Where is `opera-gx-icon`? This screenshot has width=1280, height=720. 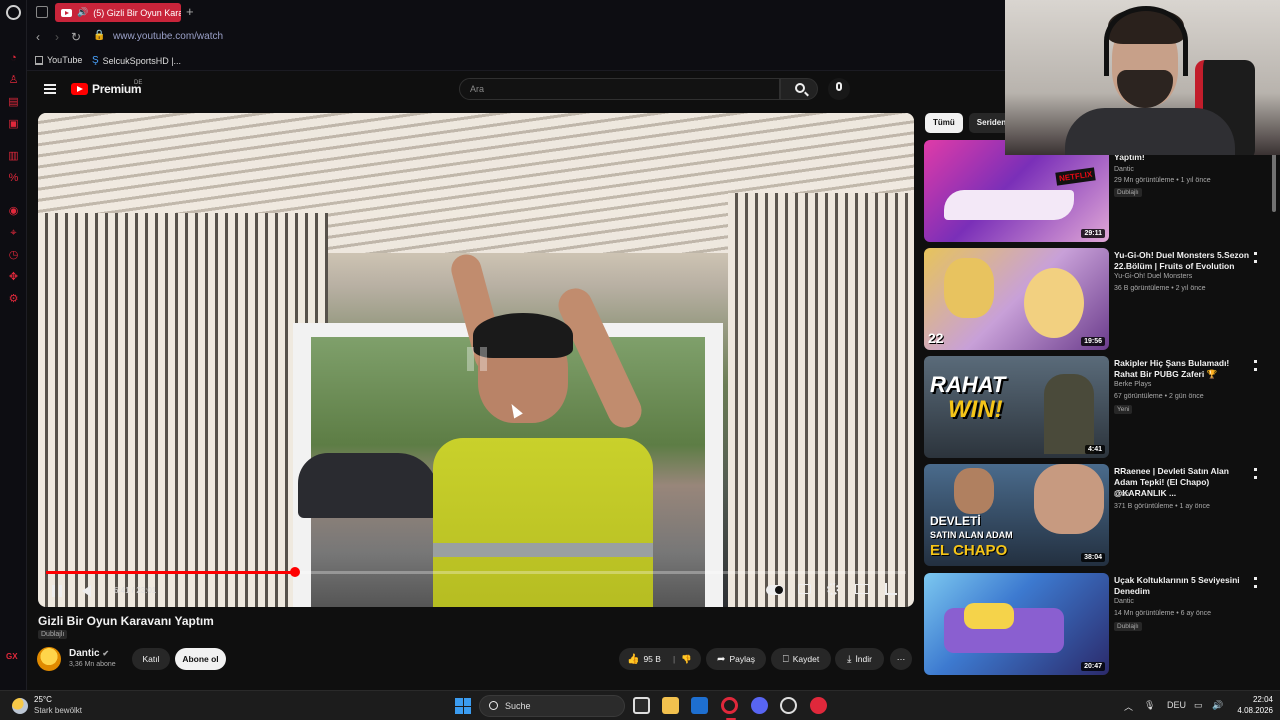
opera-gx-icon is located at coordinates (729, 705).